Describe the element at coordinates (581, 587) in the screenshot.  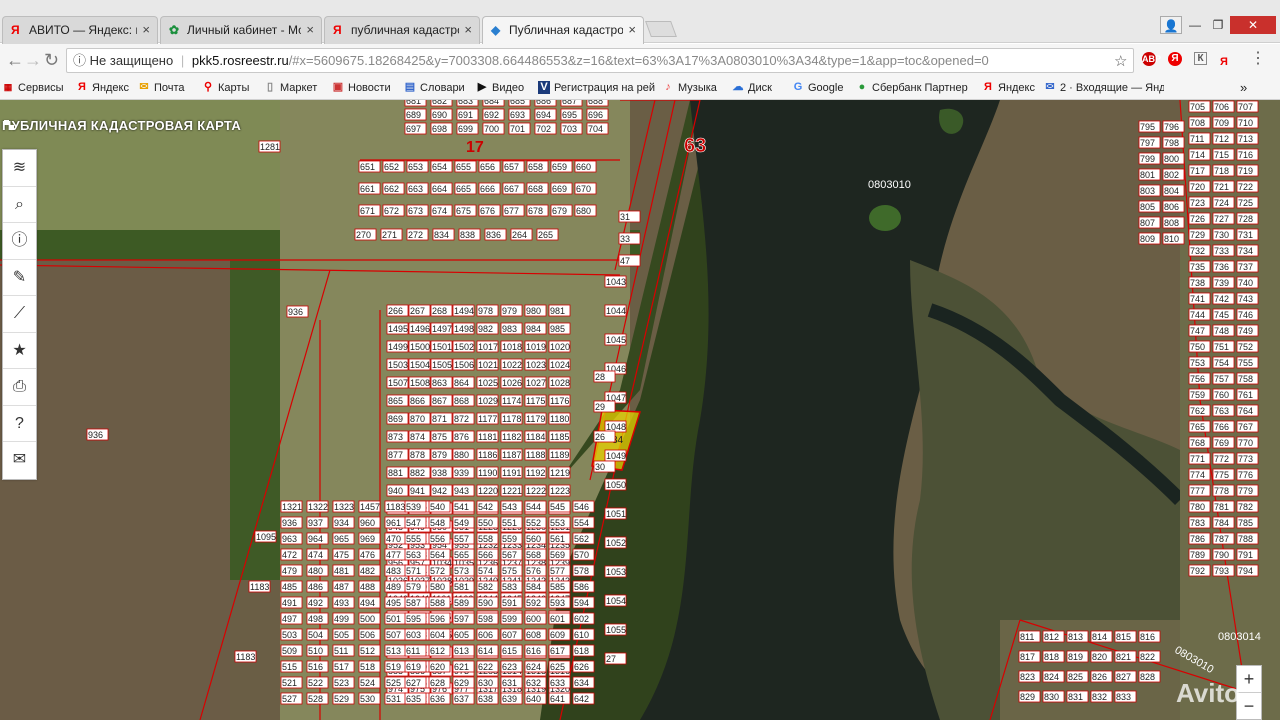
I see `parcel-number: 586` at that location.